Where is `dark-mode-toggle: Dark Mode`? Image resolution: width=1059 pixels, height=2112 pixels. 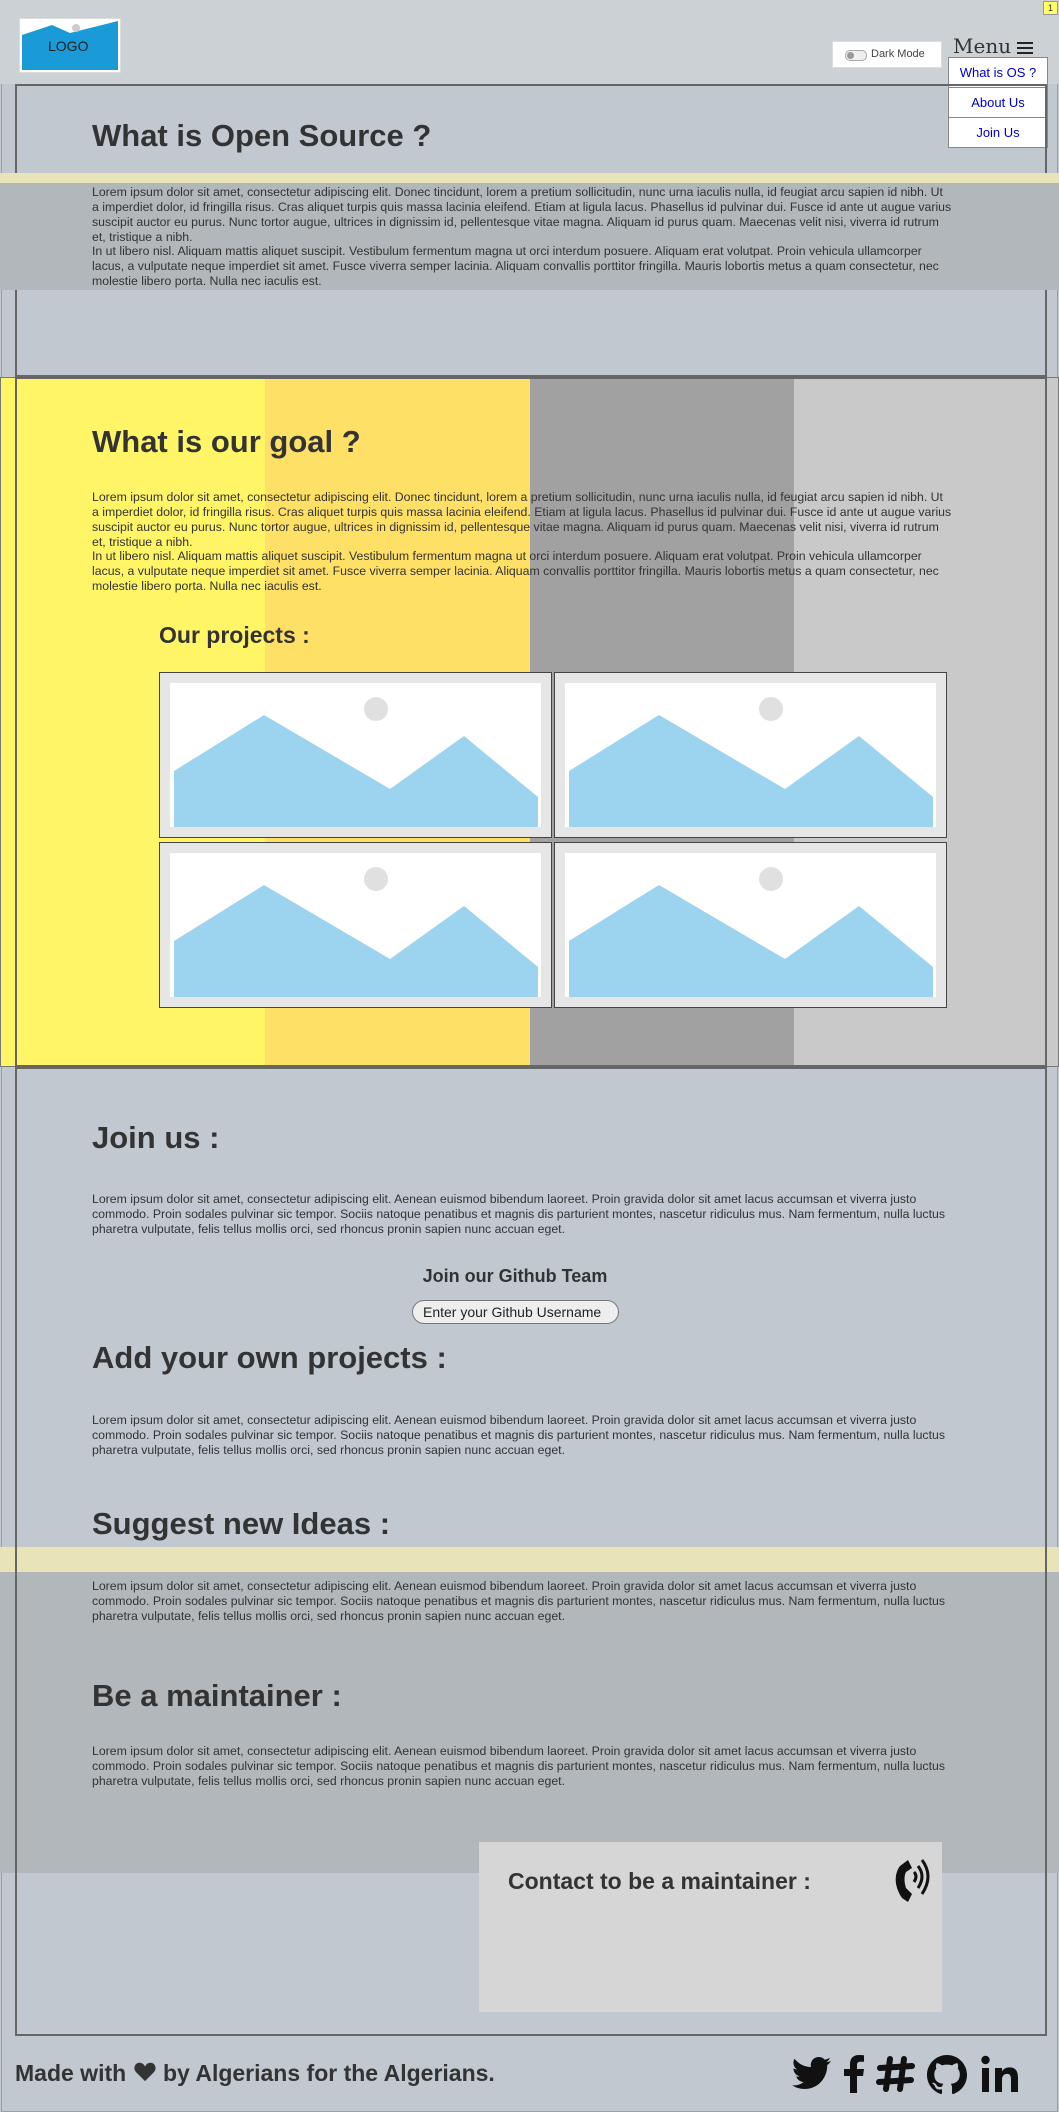 dark-mode-toggle: Dark Mode is located at coordinates (887, 54).